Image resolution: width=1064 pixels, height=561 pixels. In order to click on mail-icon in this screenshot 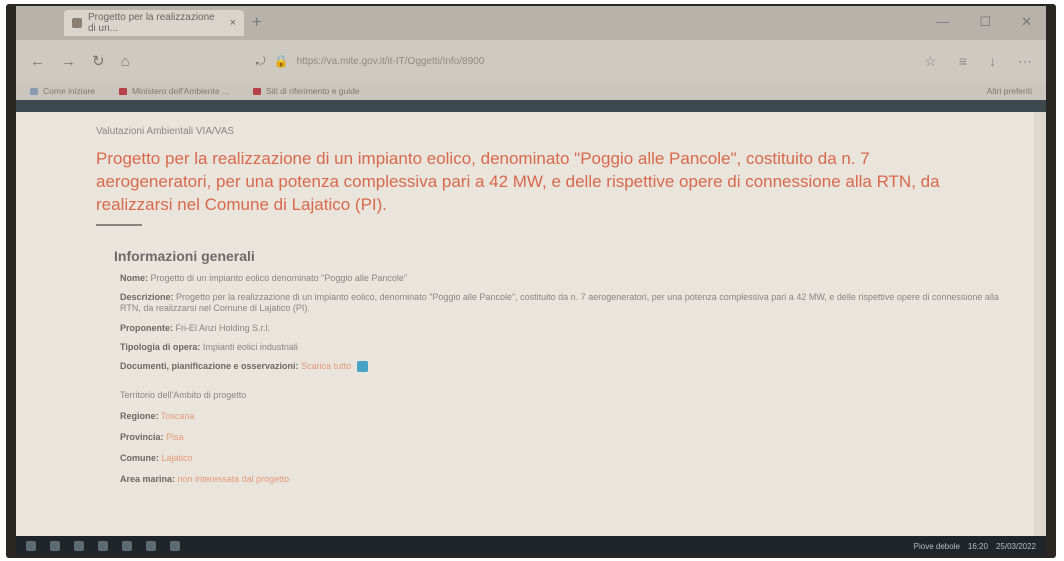, I will do `click(151, 546)`.